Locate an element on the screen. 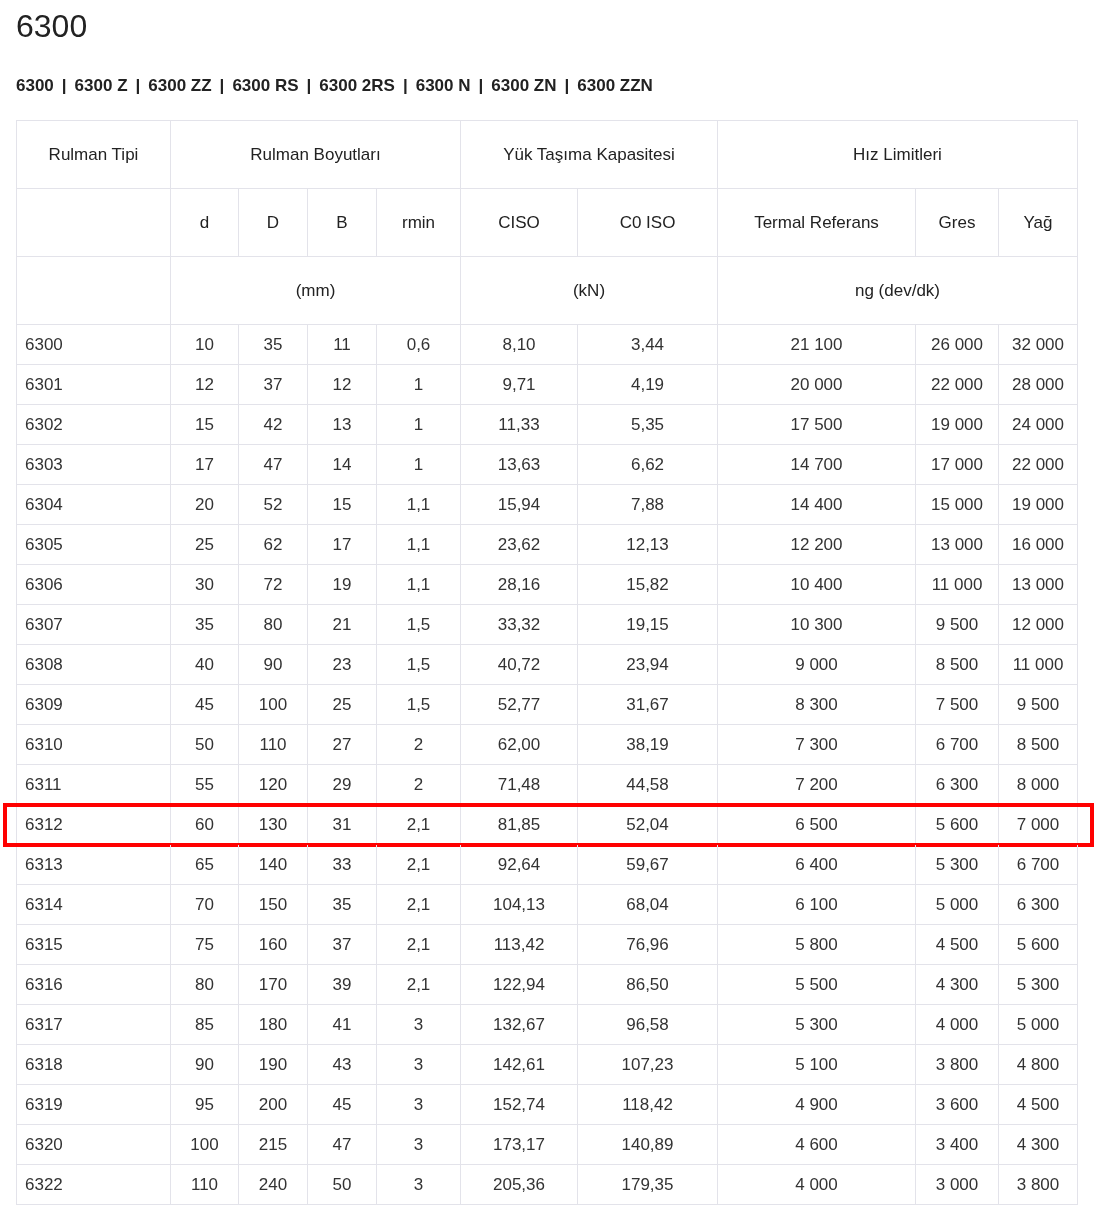 The image size is (1095, 1222). table-cell: 6313 is located at coordinates (94, 865).